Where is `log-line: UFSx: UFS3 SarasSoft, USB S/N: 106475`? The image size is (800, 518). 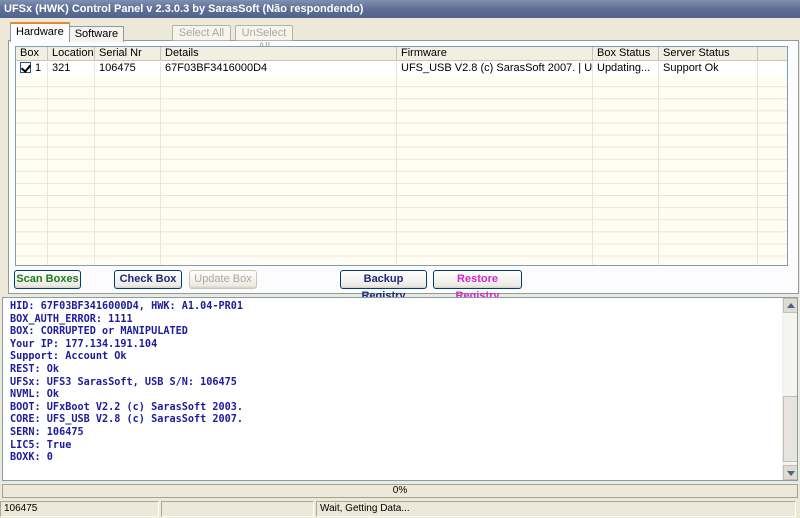
log-line: UFSx: UFS3 SarasSoft, USB S/N: 106475 is located at coordinates (123, 382).